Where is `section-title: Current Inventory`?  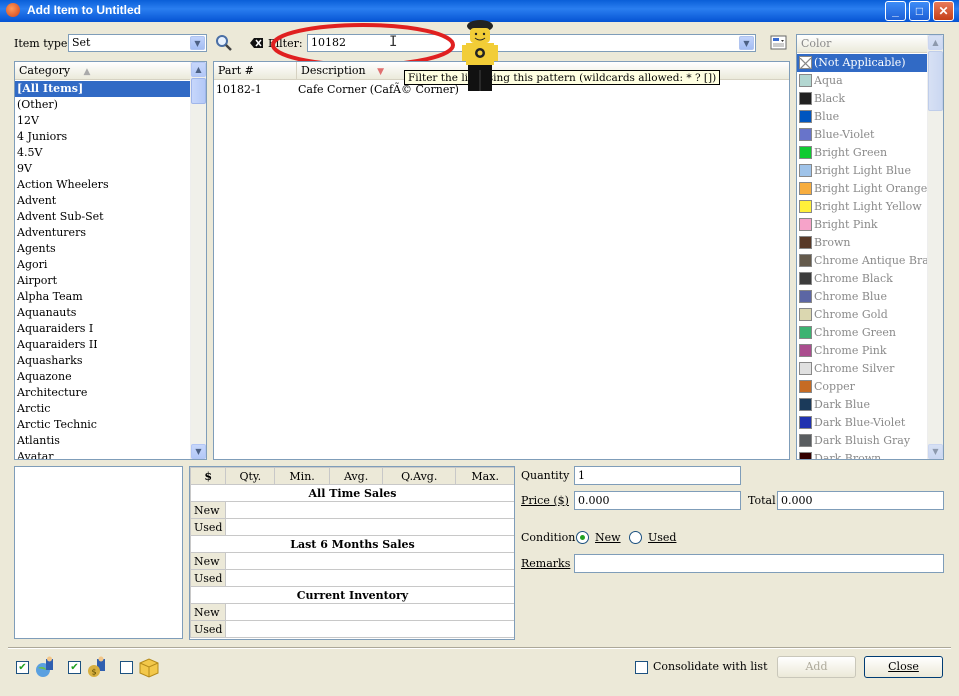
section-title: Current Inventory is located at coordinates (352, 595).